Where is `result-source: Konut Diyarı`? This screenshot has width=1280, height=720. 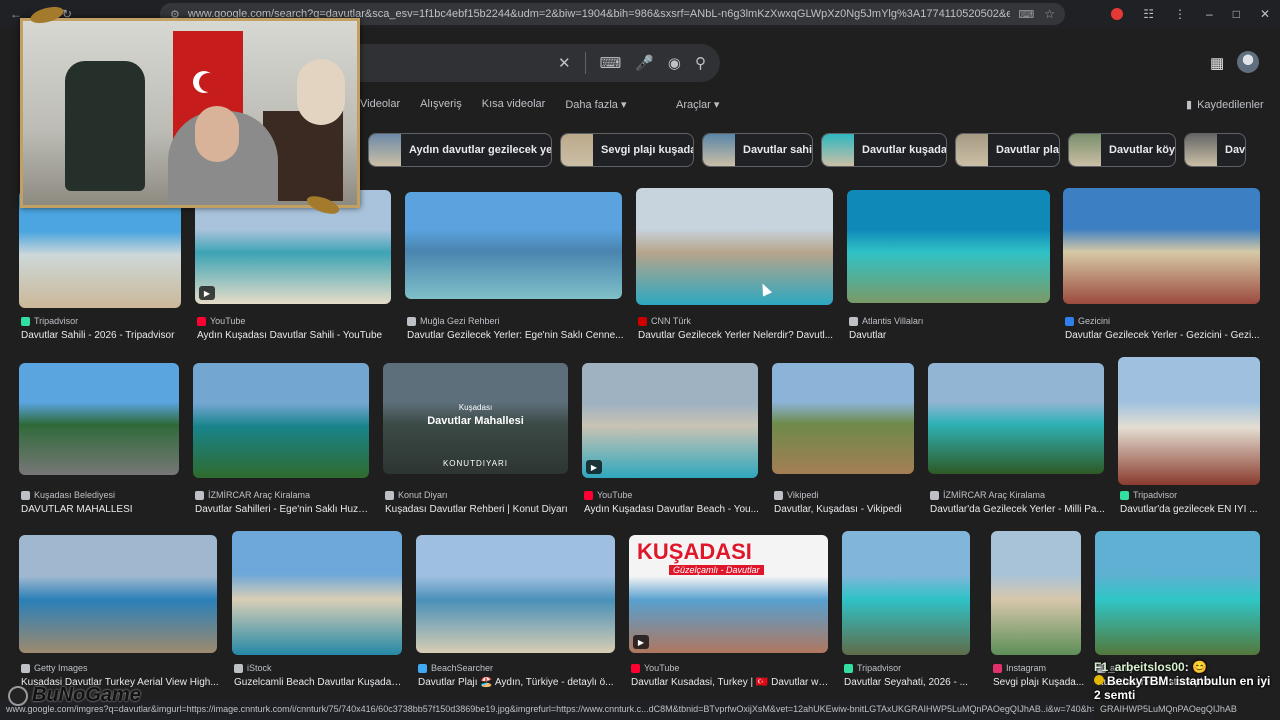 result-source: Konut Diyarı is located at coordinates (416, 495).